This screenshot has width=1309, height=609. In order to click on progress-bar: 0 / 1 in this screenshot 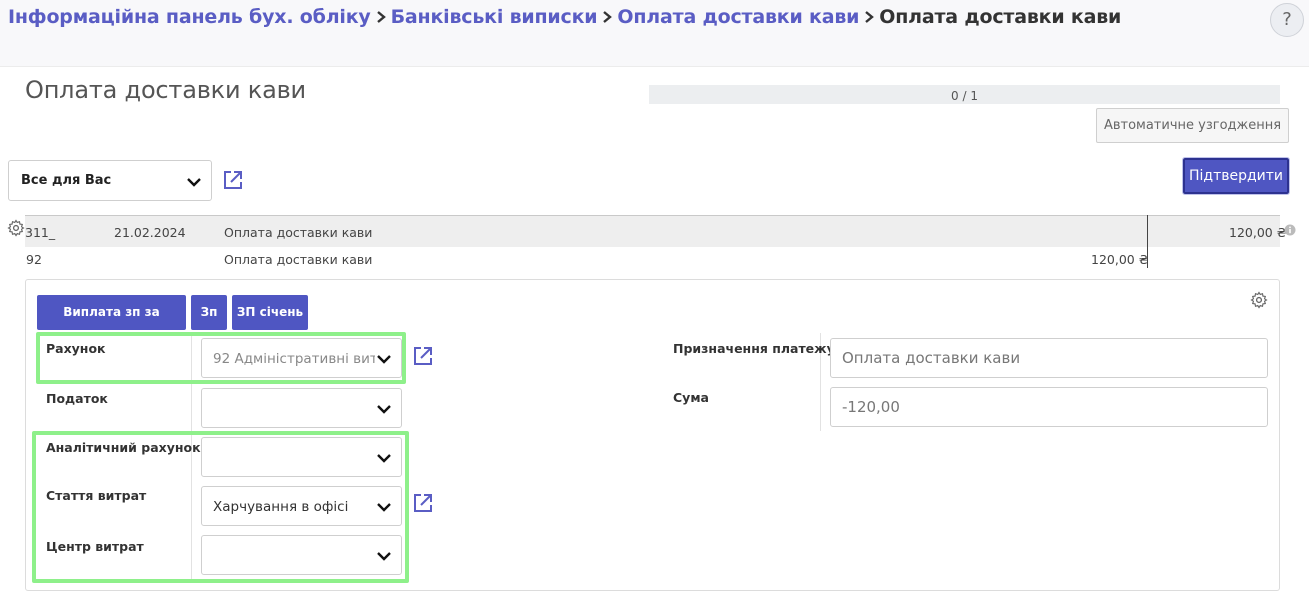, I will do `click(964, 94)`.